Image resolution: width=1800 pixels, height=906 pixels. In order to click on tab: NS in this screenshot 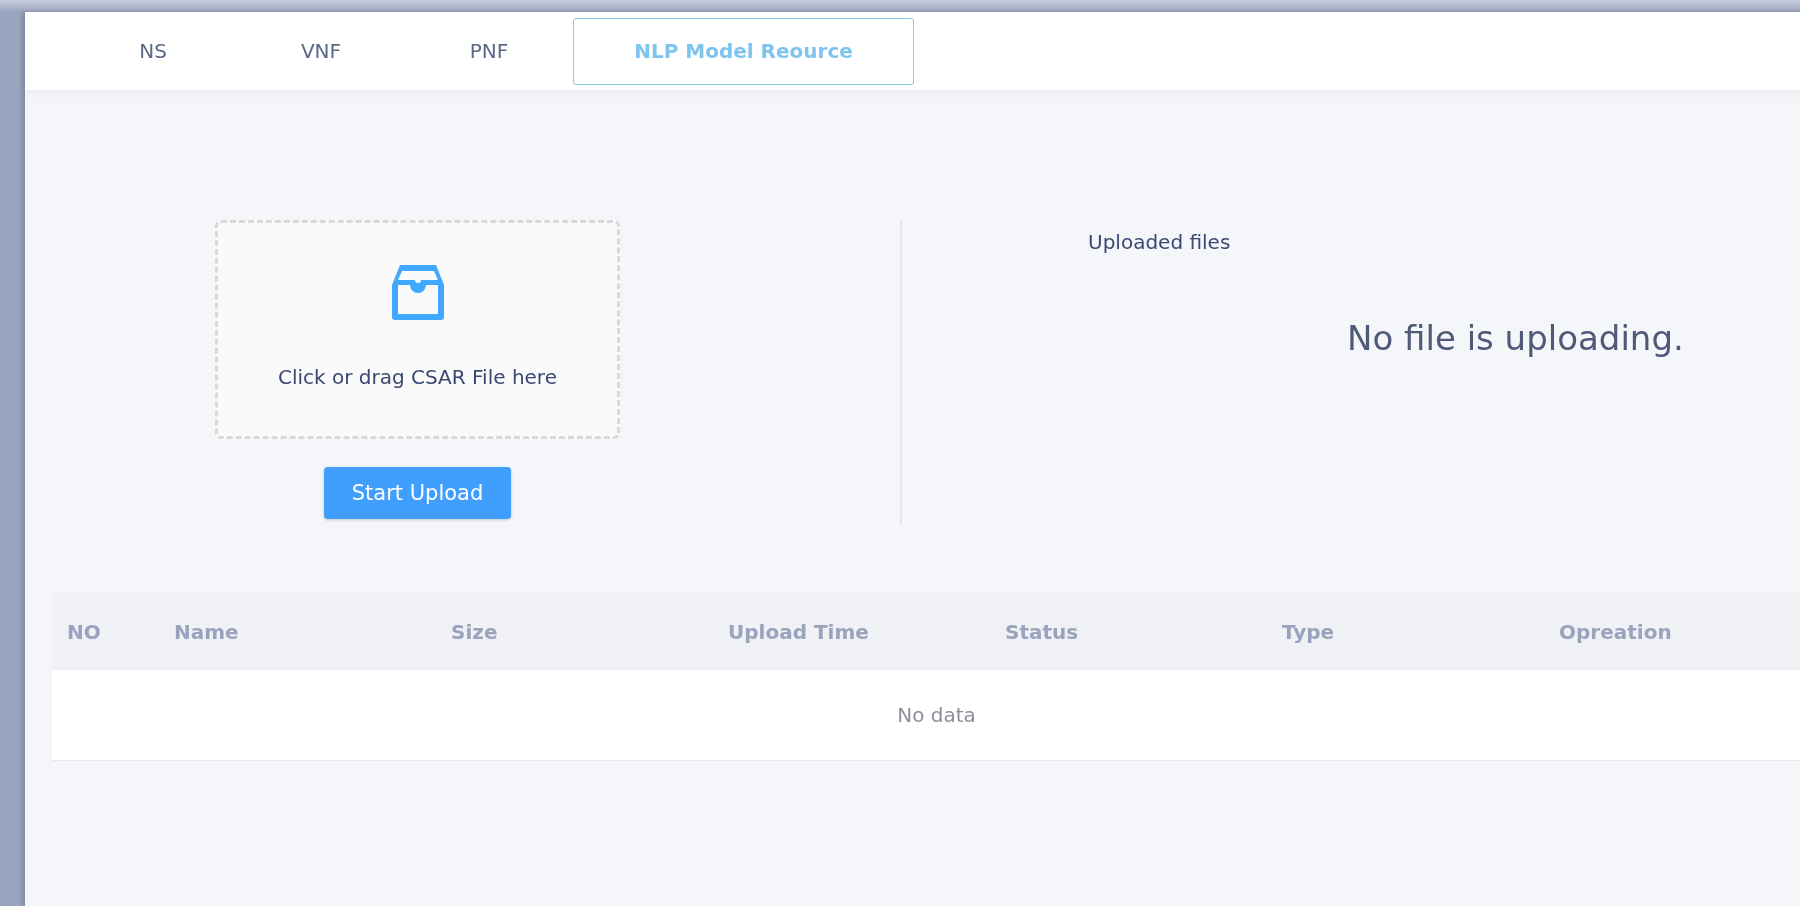, I will do `click(153, 51)`.